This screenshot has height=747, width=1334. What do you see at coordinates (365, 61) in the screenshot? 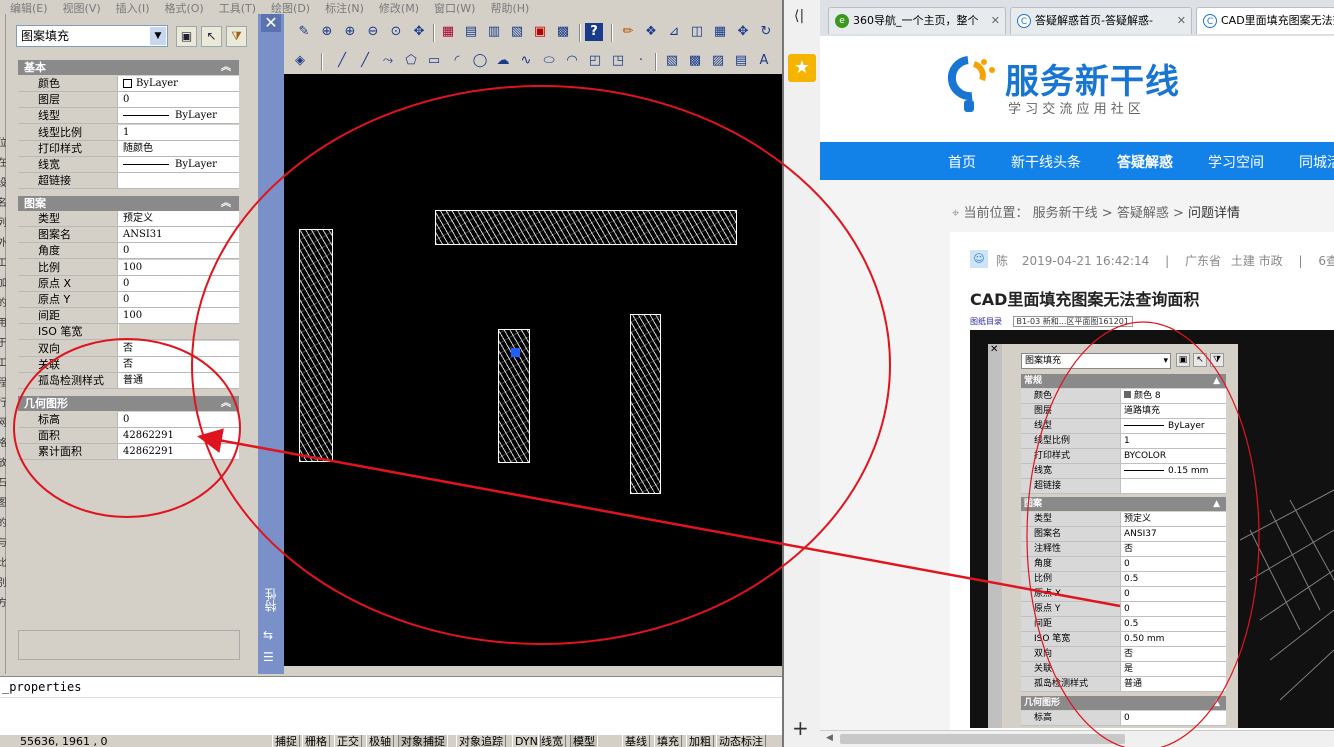
I see `construction-line-icon: ╱` at bounding box center [365, 61].